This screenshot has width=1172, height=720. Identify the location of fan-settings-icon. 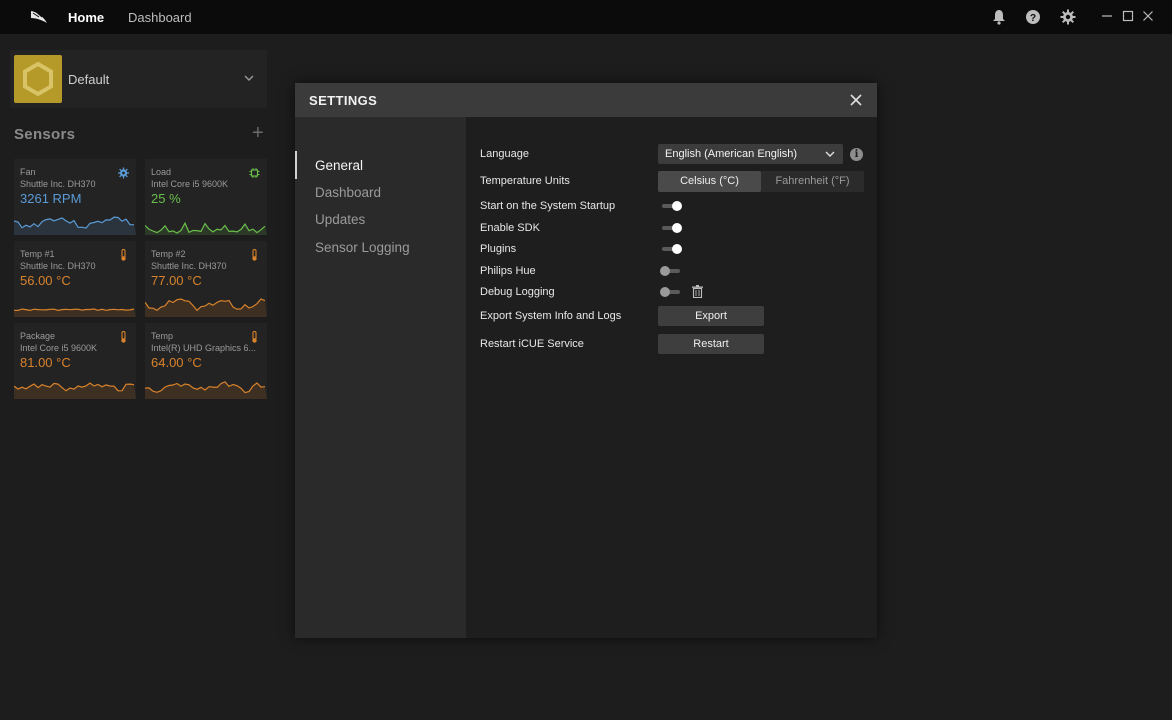
(123, 173).